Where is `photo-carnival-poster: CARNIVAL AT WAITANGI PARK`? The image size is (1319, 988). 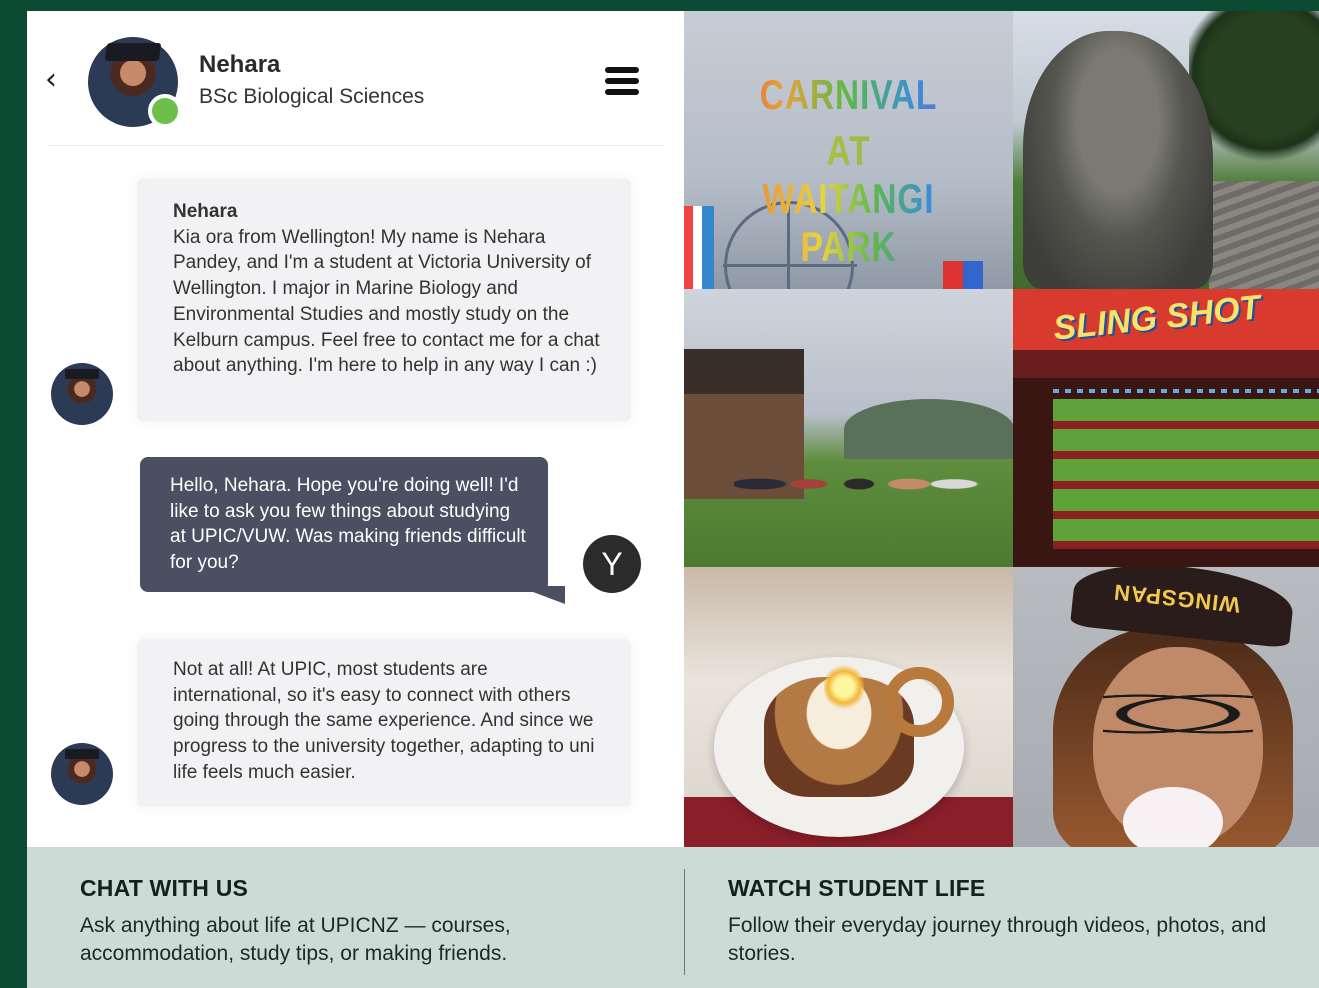 photo-carnival-poster: CARNIVAL AT WAITANGI PARK is located at coordinates (848, 150).